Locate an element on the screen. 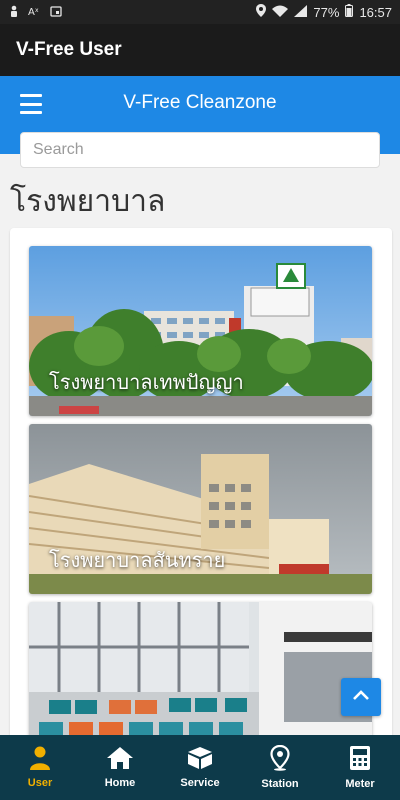 Image resolution: width=400 pixels, height=800 pixels. nav-user: User is located at coordinates (40, 767).